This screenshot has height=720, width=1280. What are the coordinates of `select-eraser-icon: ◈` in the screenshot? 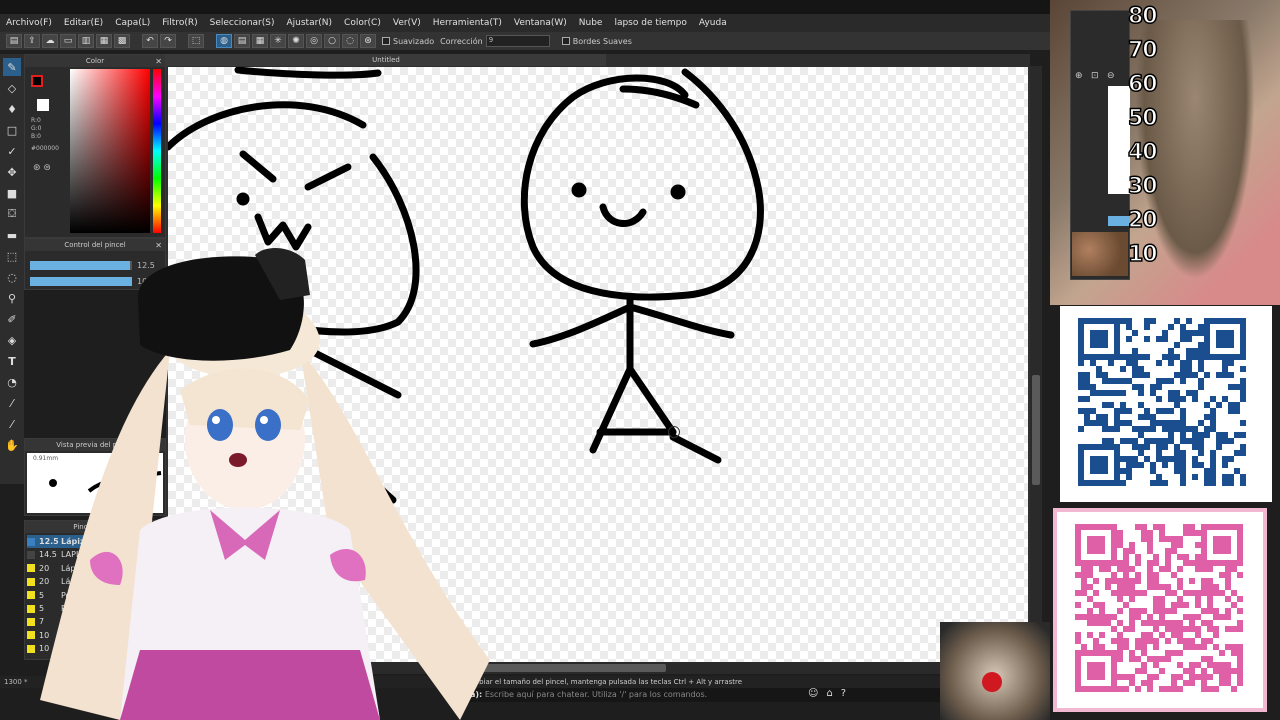 It's located at (12, 340).